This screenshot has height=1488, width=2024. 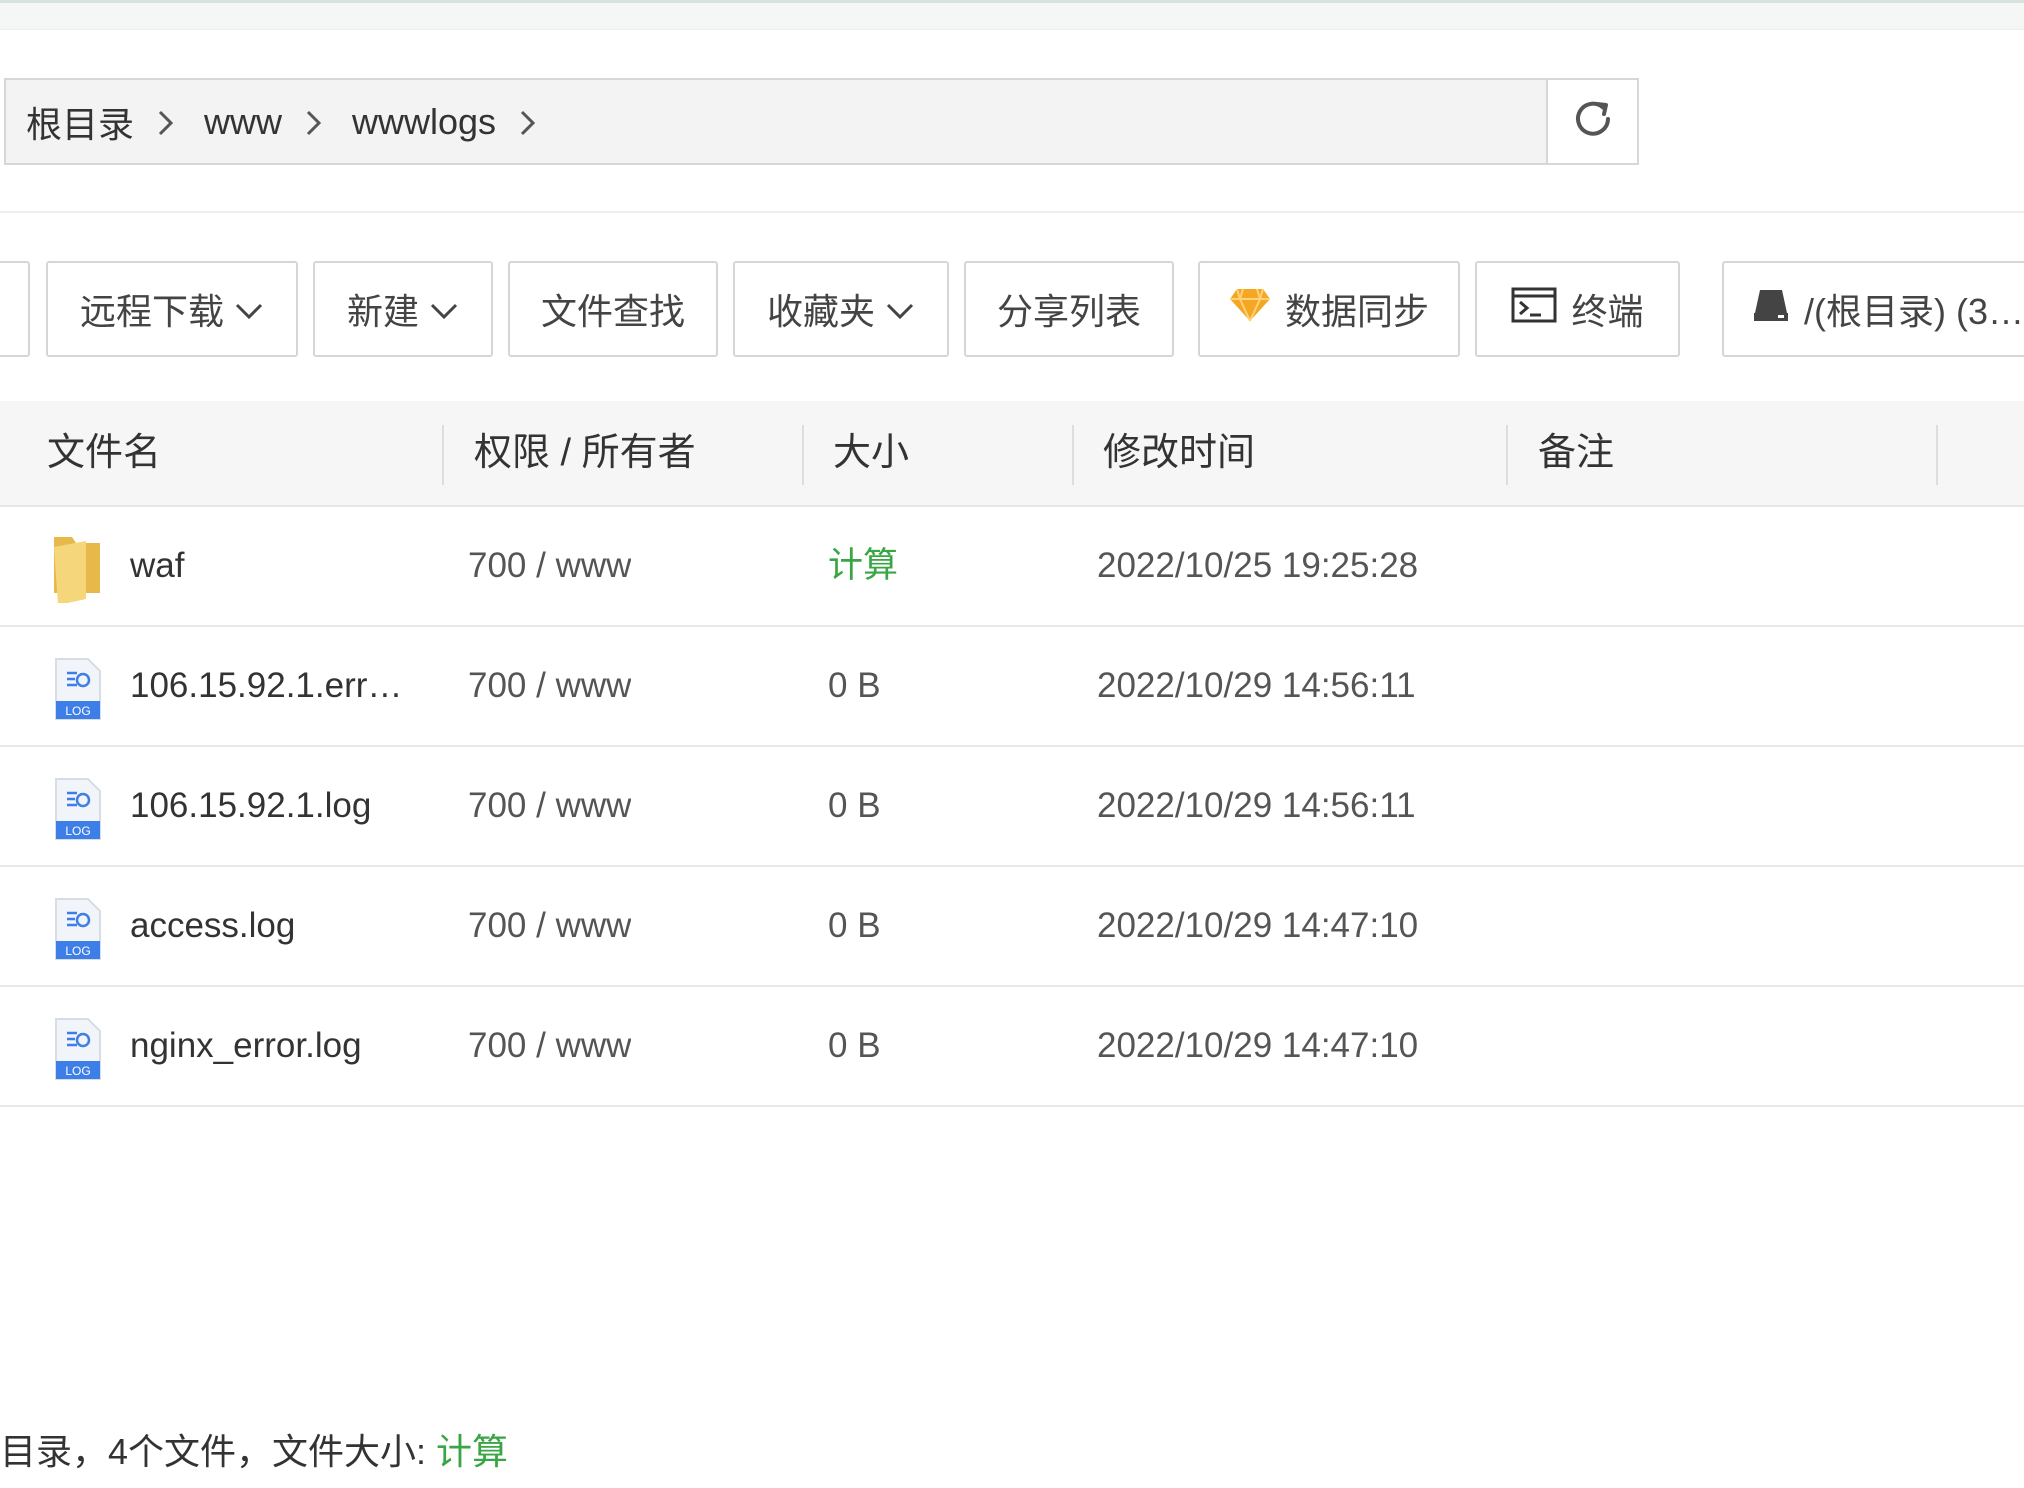 I want to click on divider, so click(x=1012, y=212).